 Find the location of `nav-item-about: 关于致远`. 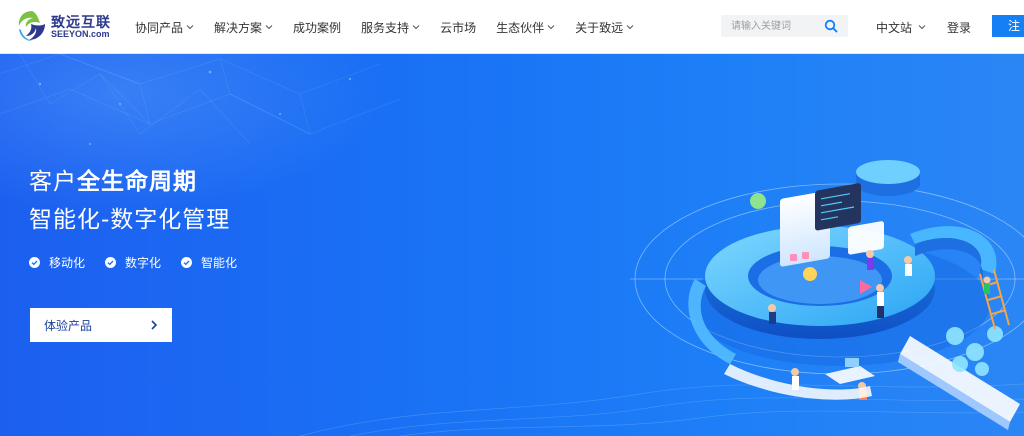

nav-item-about: 关于致远 is located at coordinates (604, 27).